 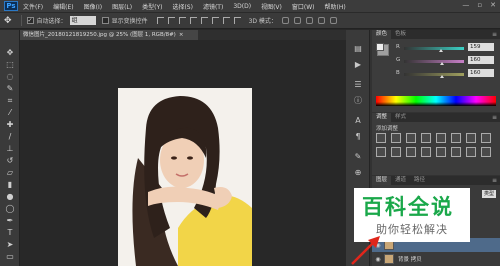 I want to click on close-button: ✕, so click(x=493, y=5).